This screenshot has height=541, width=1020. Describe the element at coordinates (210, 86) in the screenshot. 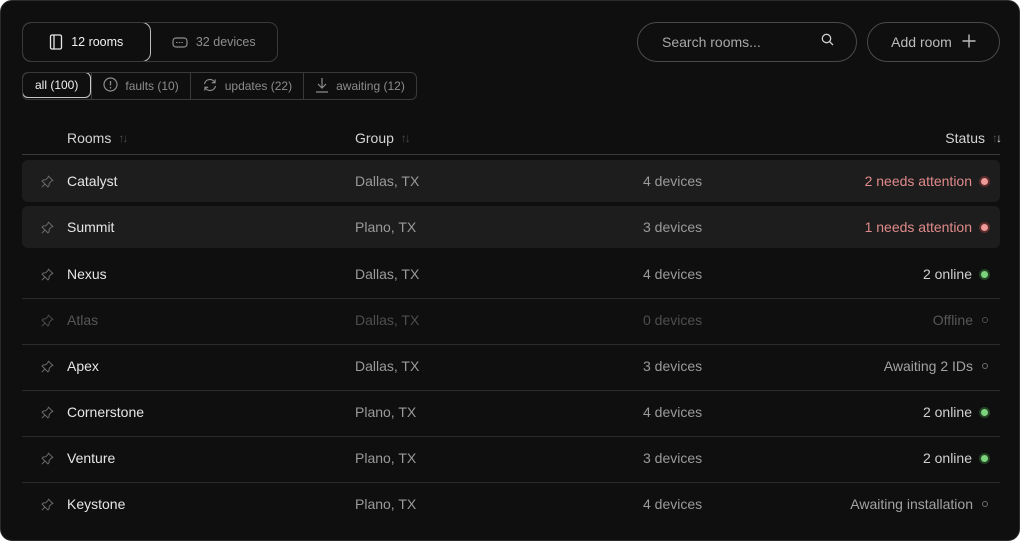

I see `refresh-icon` at that location.